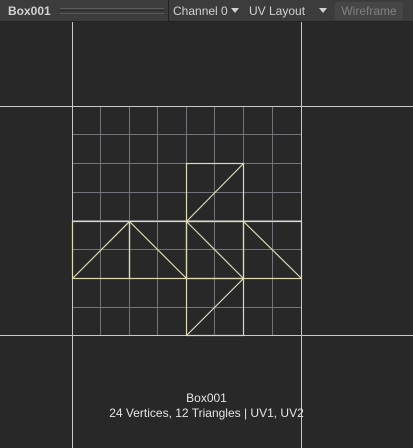 This screenshot has width=413, height=448. Describe the element at coordinates (277, 11) in the screenshot. I see `view-mode-dropdown-label: UV Layout` at that location.